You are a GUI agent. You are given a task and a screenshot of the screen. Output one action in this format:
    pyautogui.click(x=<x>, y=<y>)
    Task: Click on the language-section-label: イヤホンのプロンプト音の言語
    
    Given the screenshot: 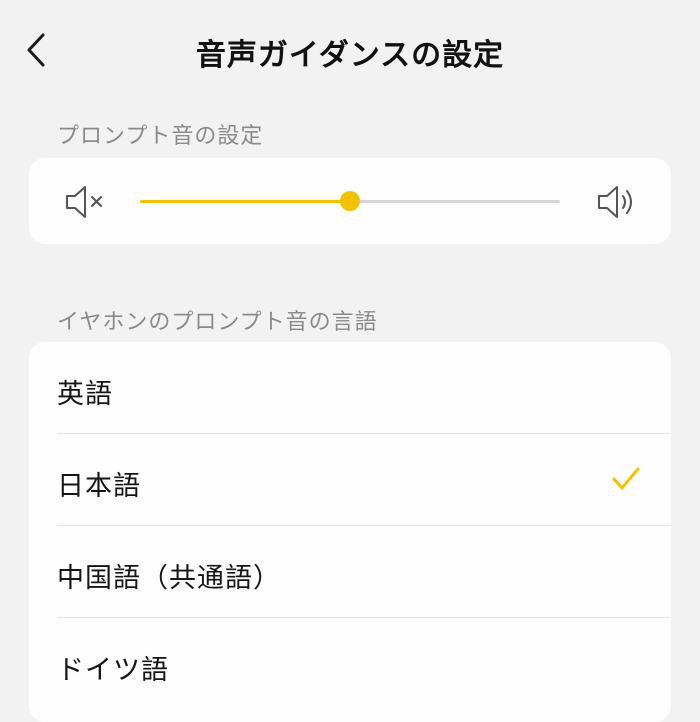 What is the action you would take?
    pyautogui.click(x=217, y=322)
    